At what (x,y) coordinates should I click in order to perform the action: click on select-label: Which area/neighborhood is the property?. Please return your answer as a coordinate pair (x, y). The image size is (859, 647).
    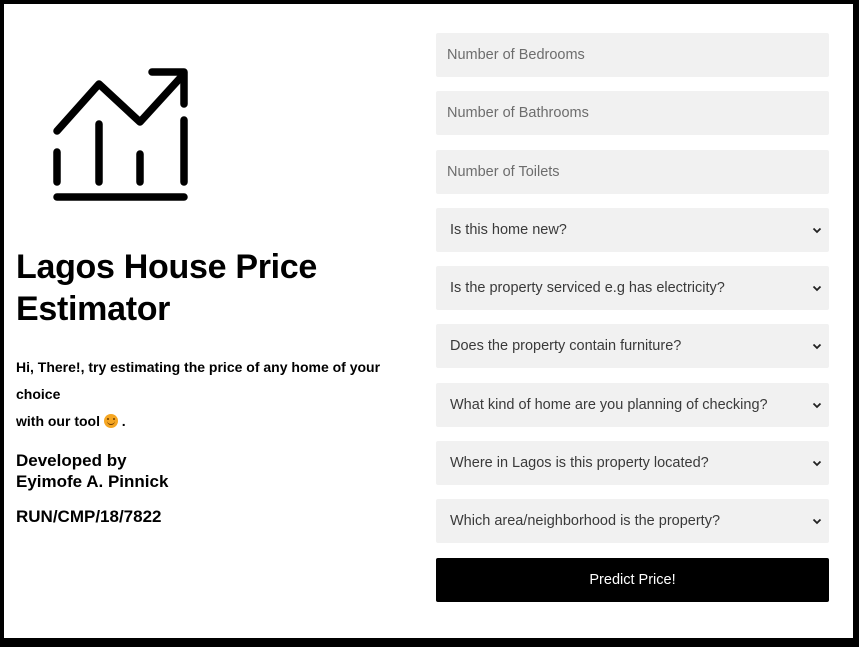
    Looking at the image, I should click on (585, 521).